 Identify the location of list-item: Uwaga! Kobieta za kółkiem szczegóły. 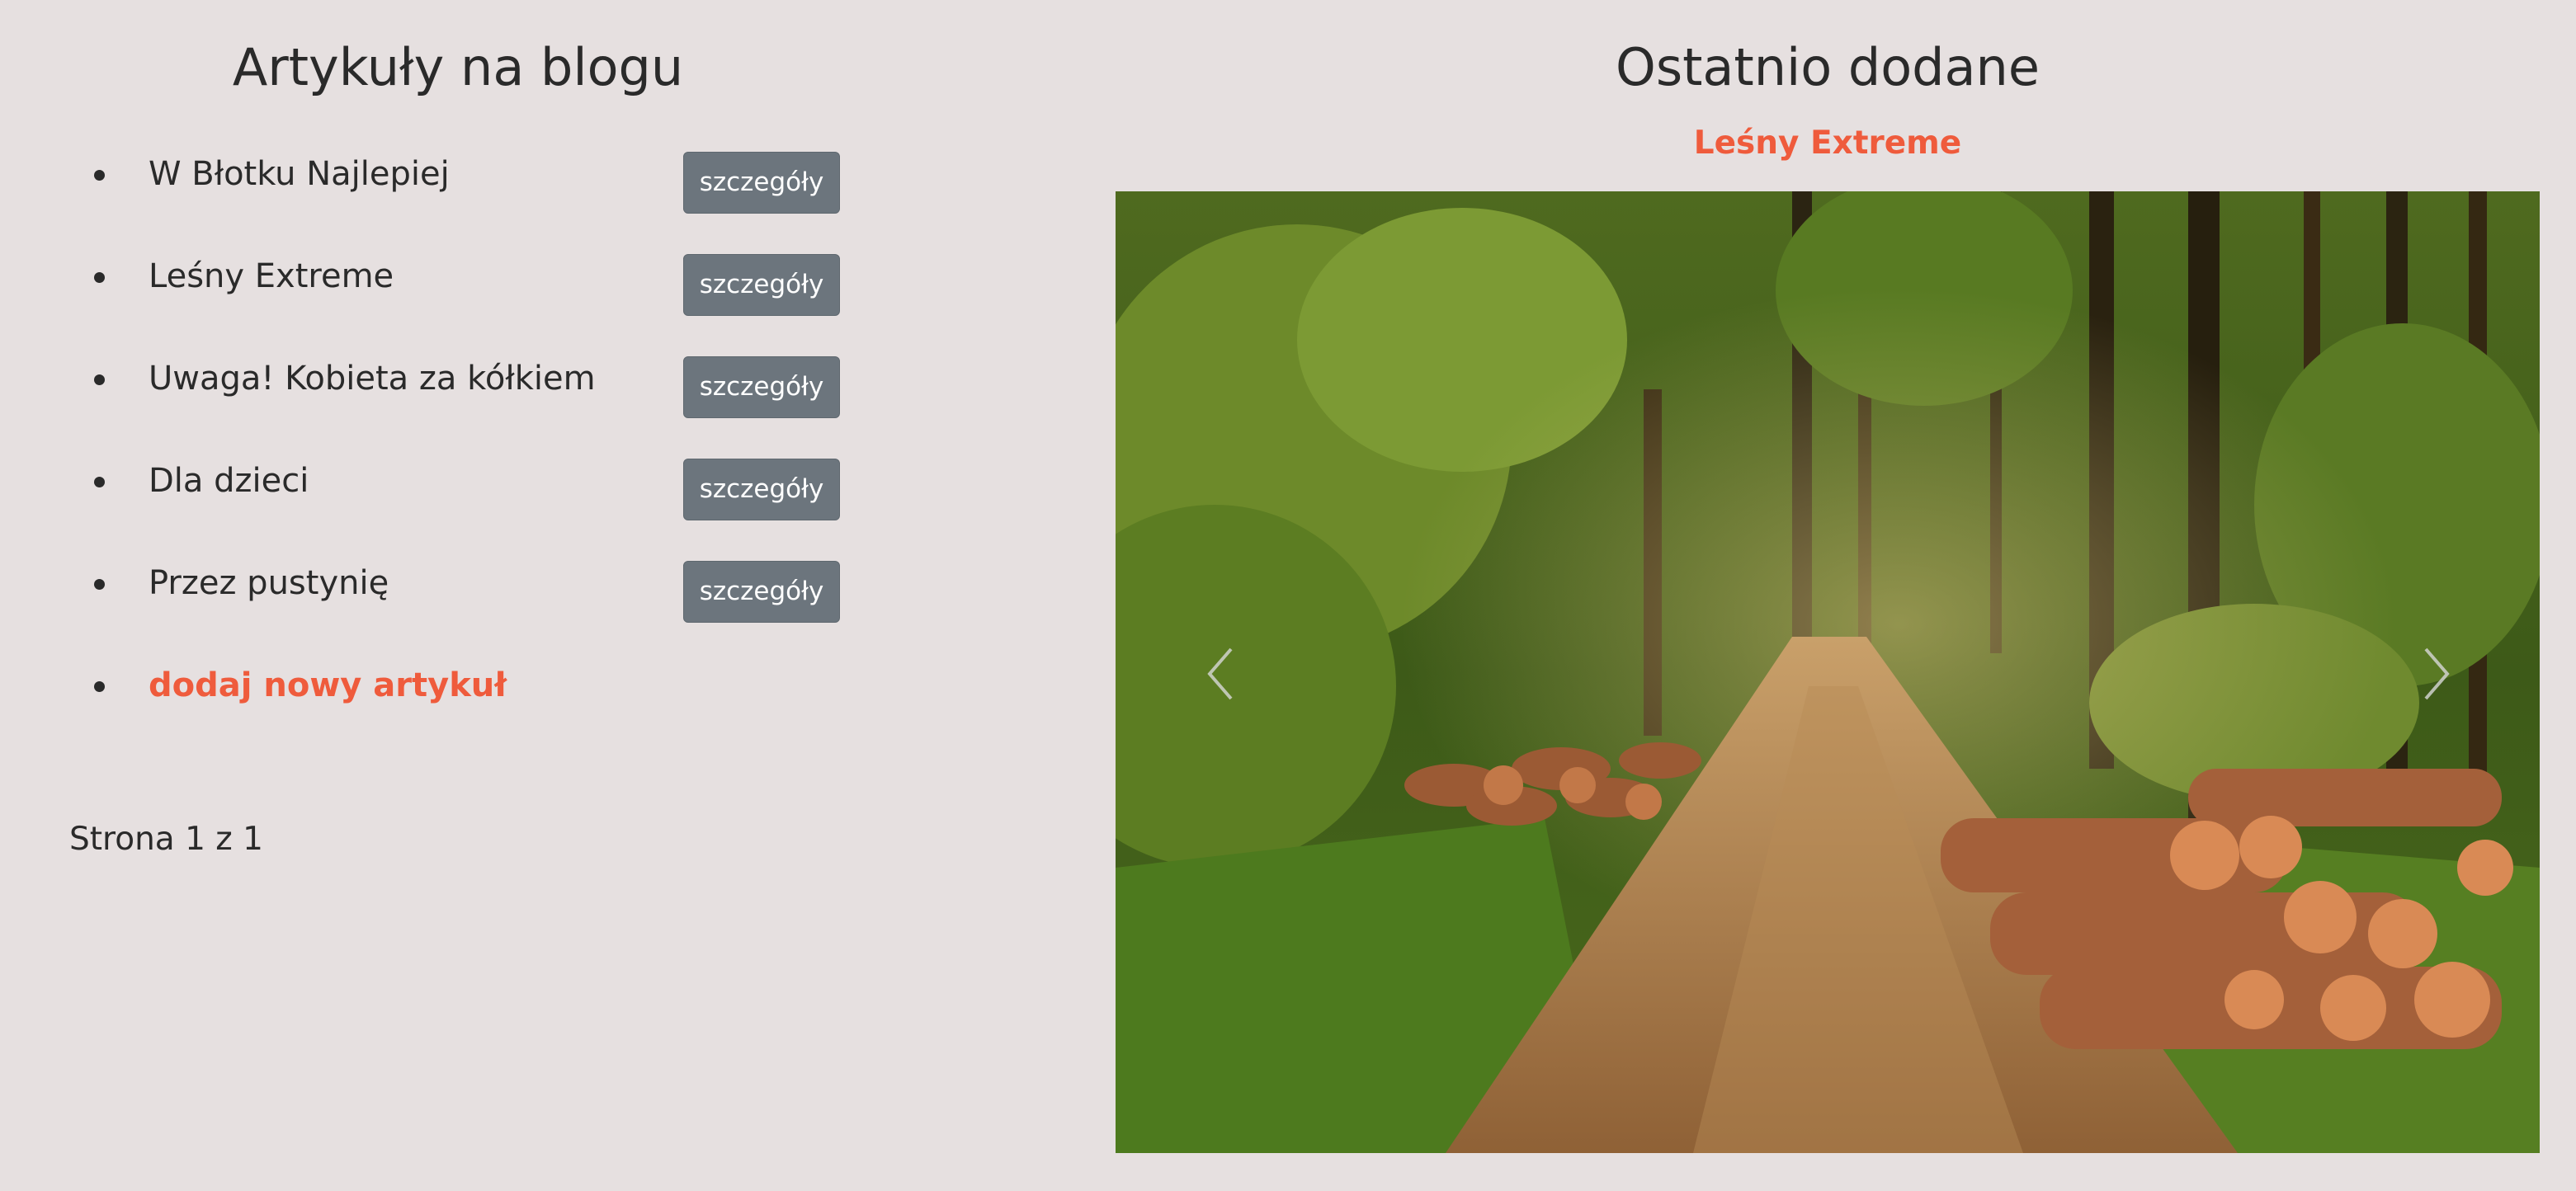
(454, 401).